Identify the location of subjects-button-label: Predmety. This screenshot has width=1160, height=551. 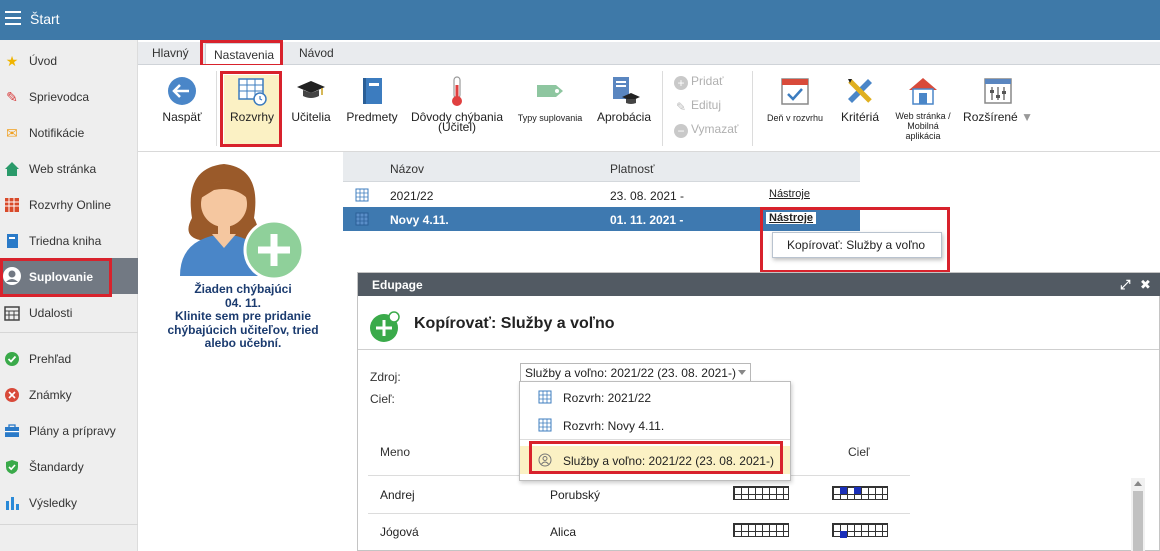
(372, 117).